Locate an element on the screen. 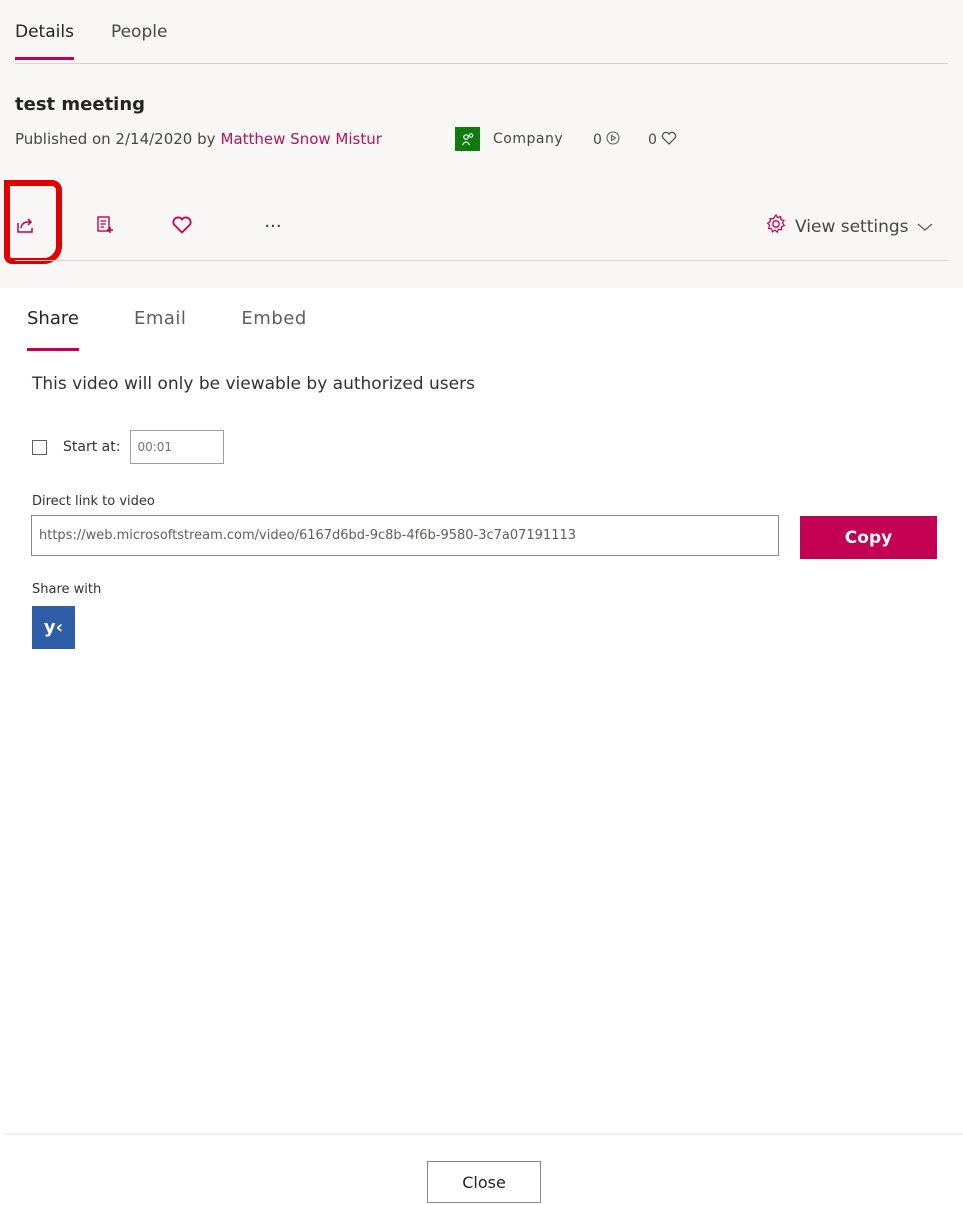 The height and width of the screenshot is (1205, 963). tab-people: People is located at coordinates (139, 41).